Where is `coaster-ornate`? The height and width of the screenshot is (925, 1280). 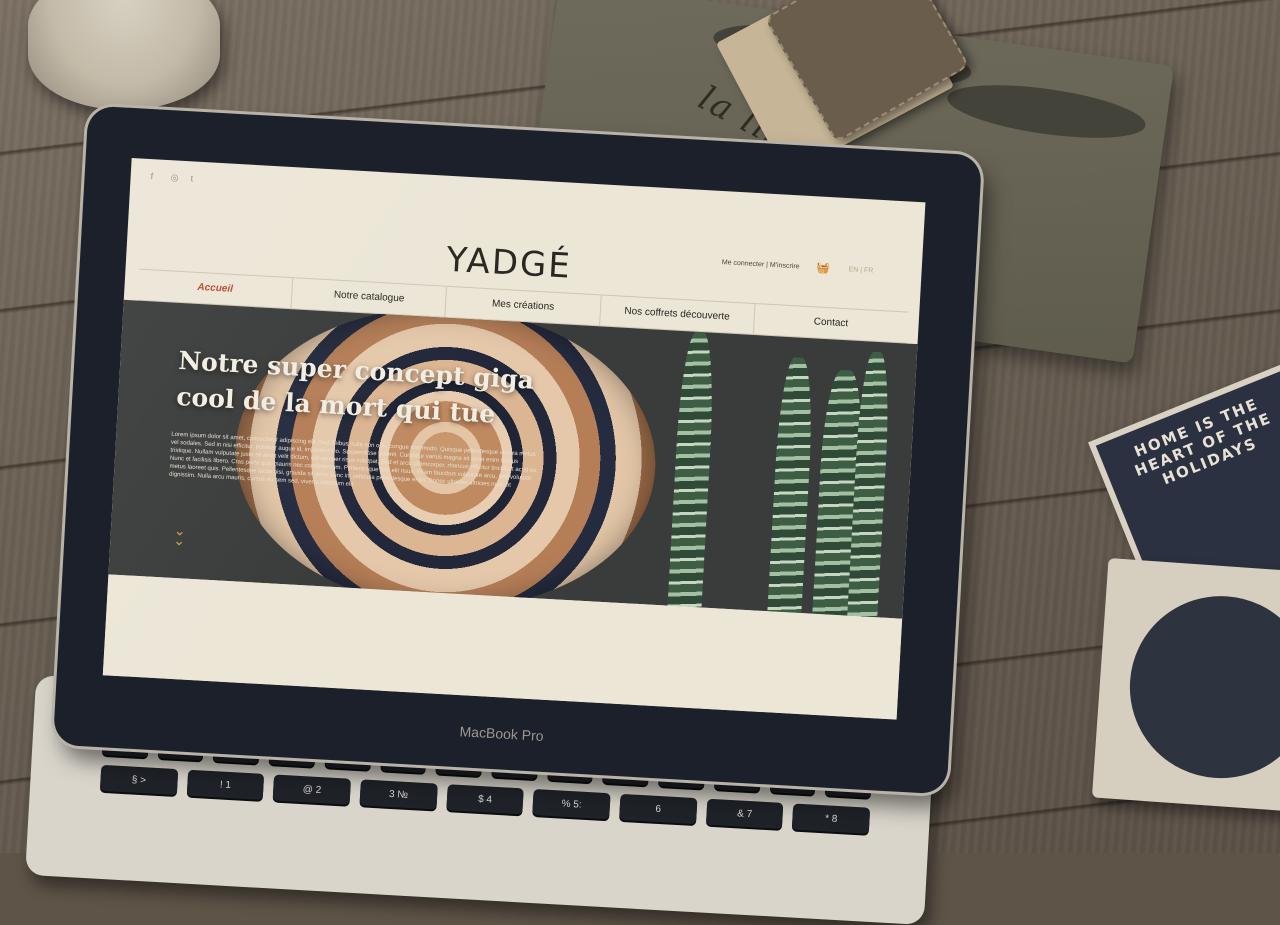
coaster-ornate is located at coordinates (1185, 685).